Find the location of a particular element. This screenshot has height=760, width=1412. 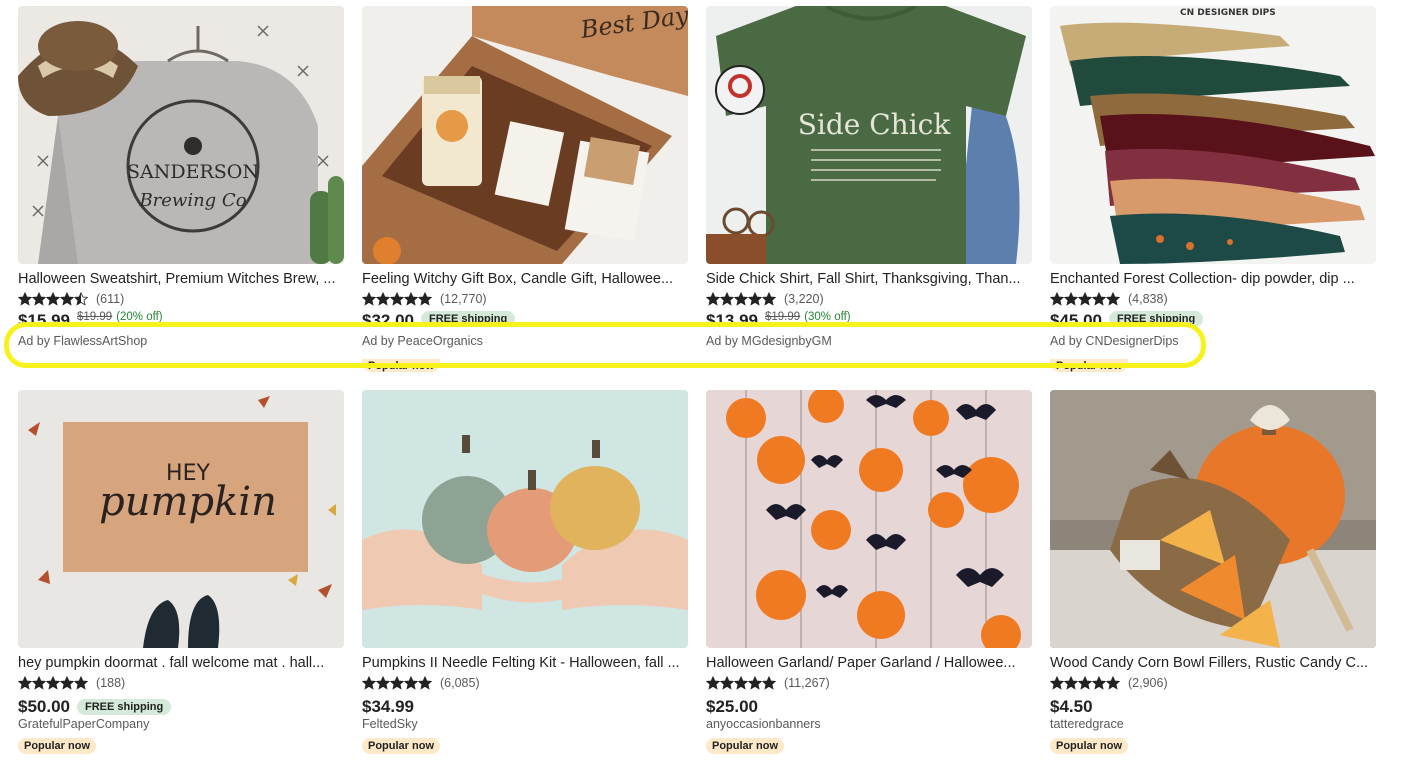

listing-image: Best Day Ever! is located at coordinates (525, 135).